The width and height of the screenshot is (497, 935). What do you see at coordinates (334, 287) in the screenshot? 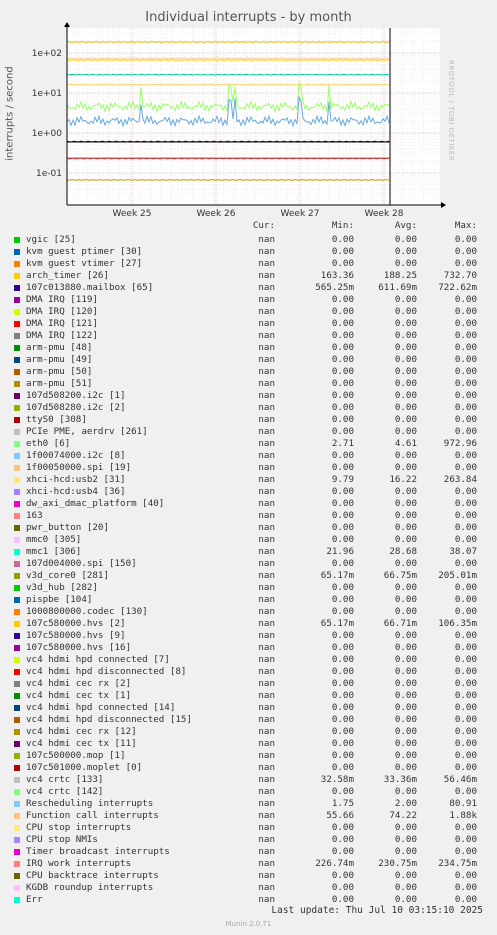
I see `legend-min: 565.25m` at bounding box center [334, 287].